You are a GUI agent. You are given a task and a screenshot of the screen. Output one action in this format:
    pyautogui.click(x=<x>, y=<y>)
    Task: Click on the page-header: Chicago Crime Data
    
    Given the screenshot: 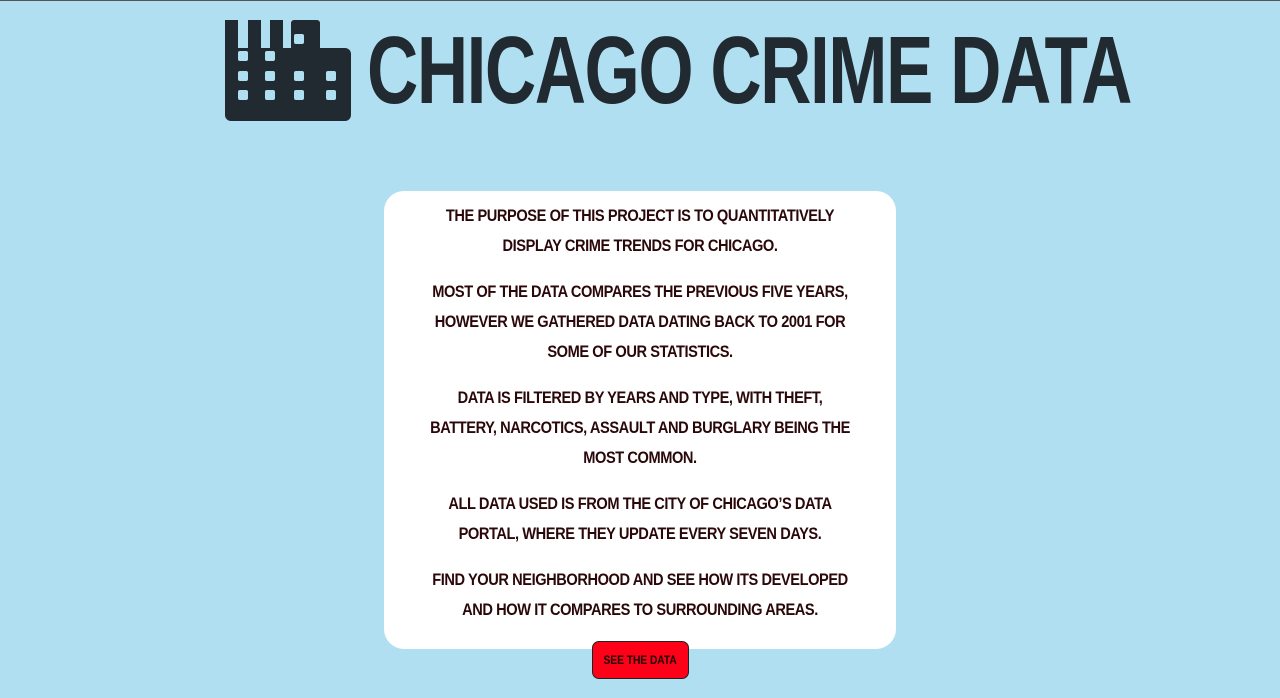 What is the action you would take?
    pyautogui.click(x=752, y=70)
    